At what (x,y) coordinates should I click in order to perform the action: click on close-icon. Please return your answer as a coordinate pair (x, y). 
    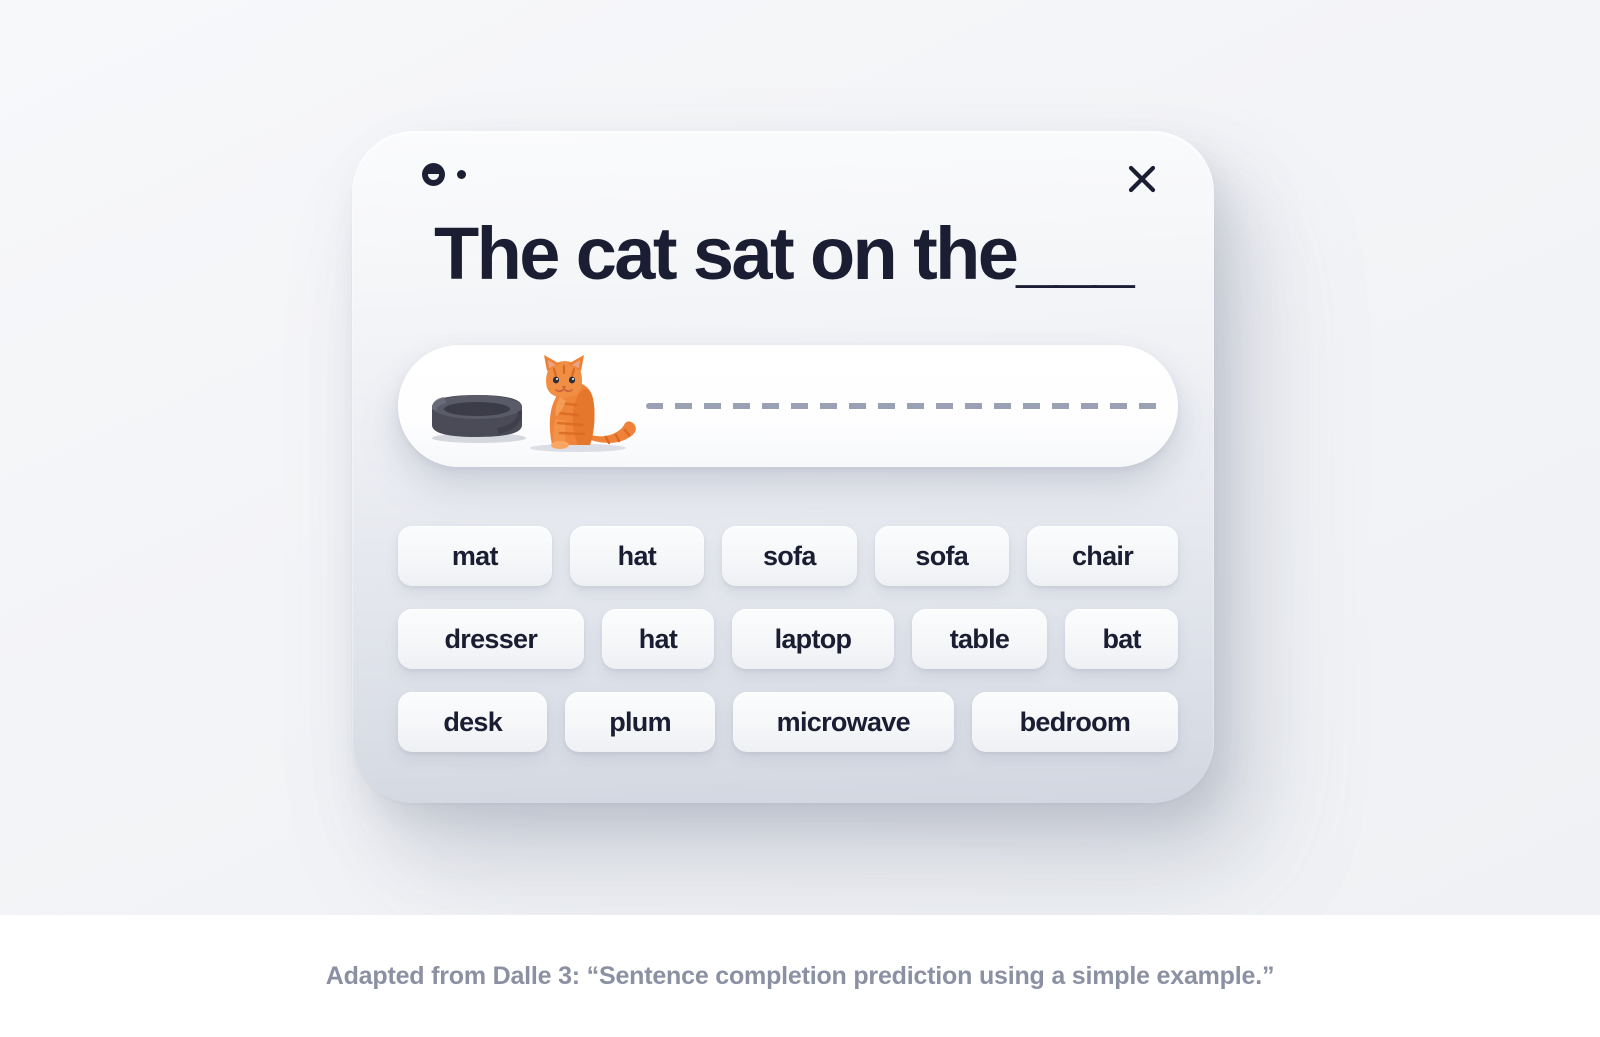
    Looking at the image, I should click on (1142, 179).